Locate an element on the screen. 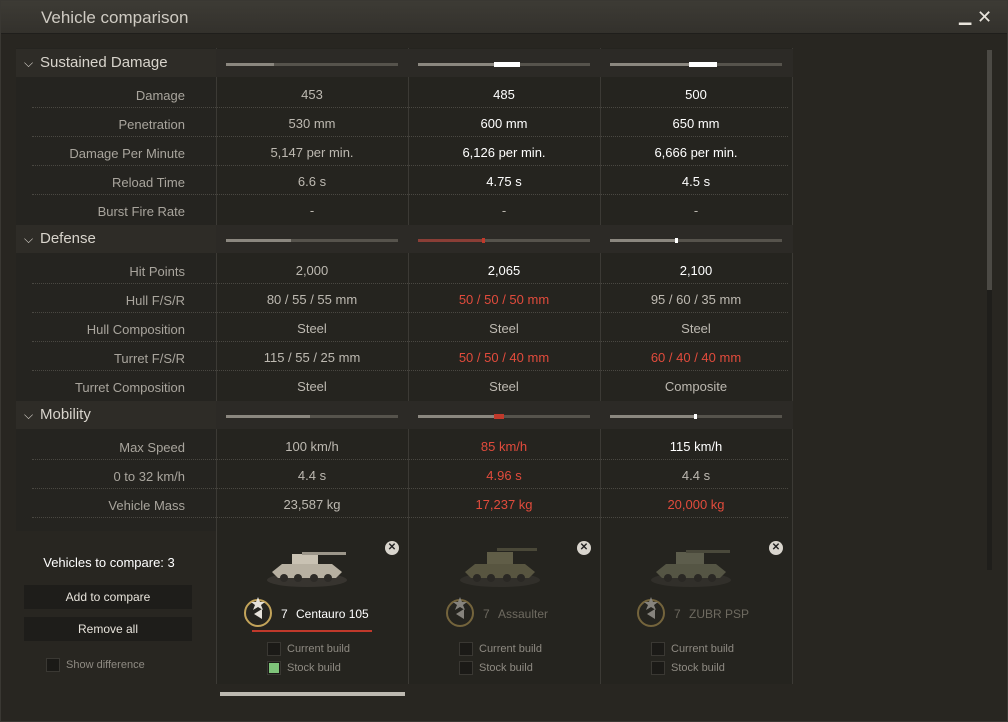 This screenshot has height=722, width=1008. row-label-burst: Burst Fire Rate is located at coordinates (141, 211).